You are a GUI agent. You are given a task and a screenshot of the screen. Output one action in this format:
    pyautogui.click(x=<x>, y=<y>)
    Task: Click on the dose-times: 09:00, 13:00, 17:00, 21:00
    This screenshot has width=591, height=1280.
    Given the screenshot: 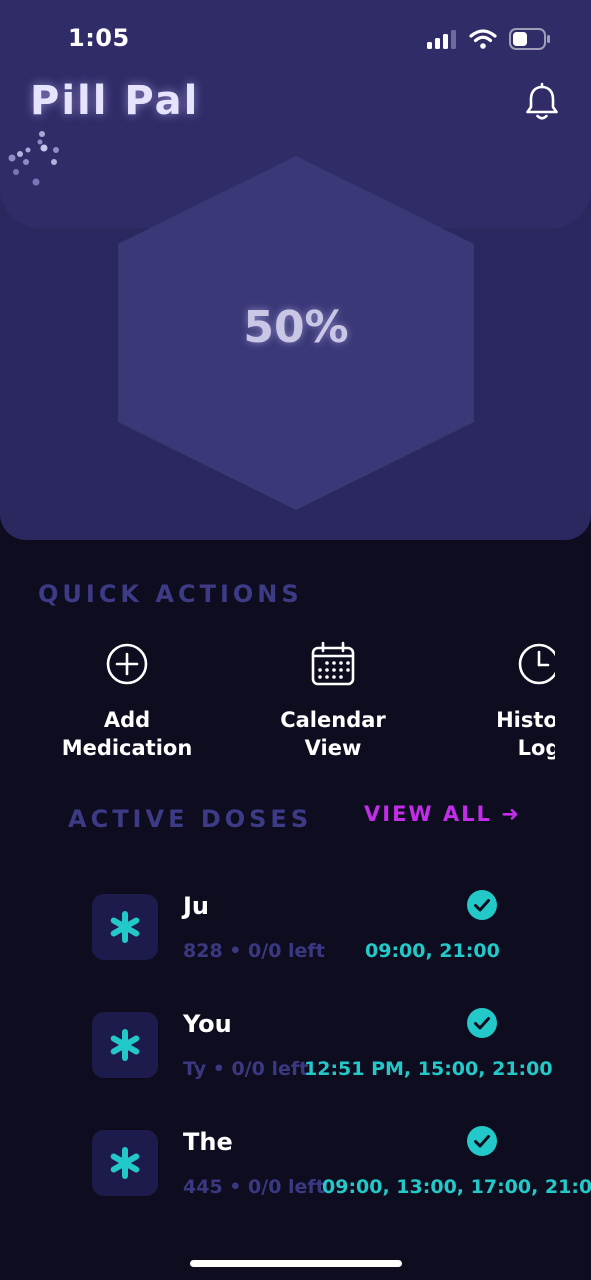 What is the action you would take?
    pyautogui.click(x=456, y=1187)
    